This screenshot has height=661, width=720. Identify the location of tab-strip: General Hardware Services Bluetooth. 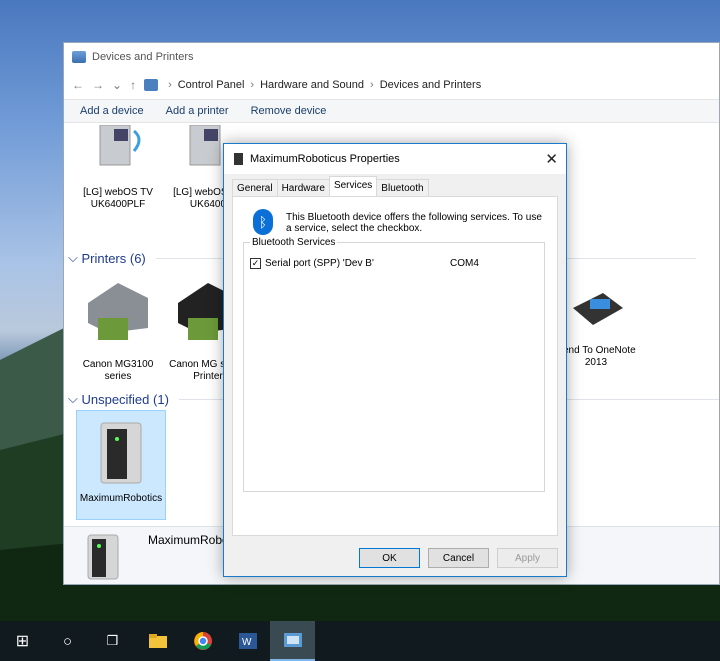
(330, 186).